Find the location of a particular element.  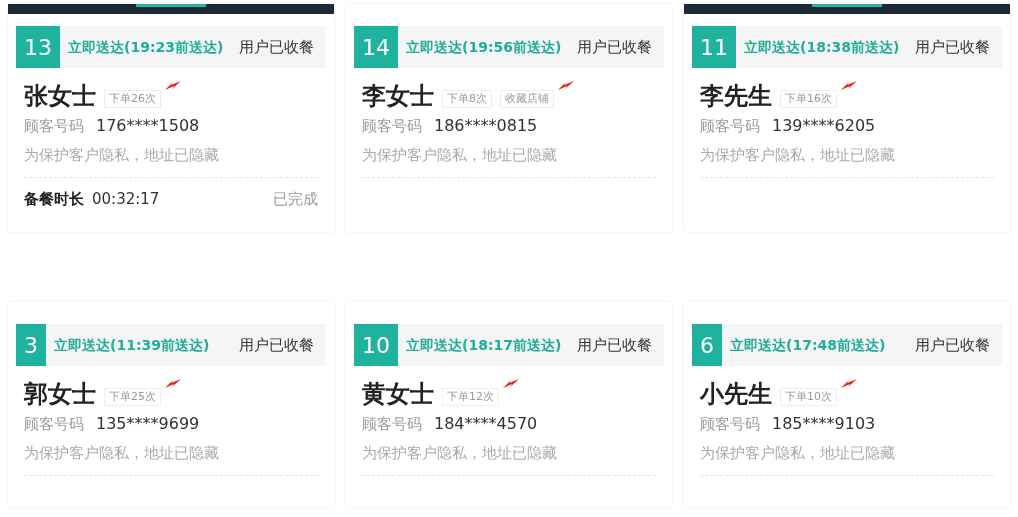

delivery-time: 立即送达(17:48前送达) is located at coordinates (808, 345).